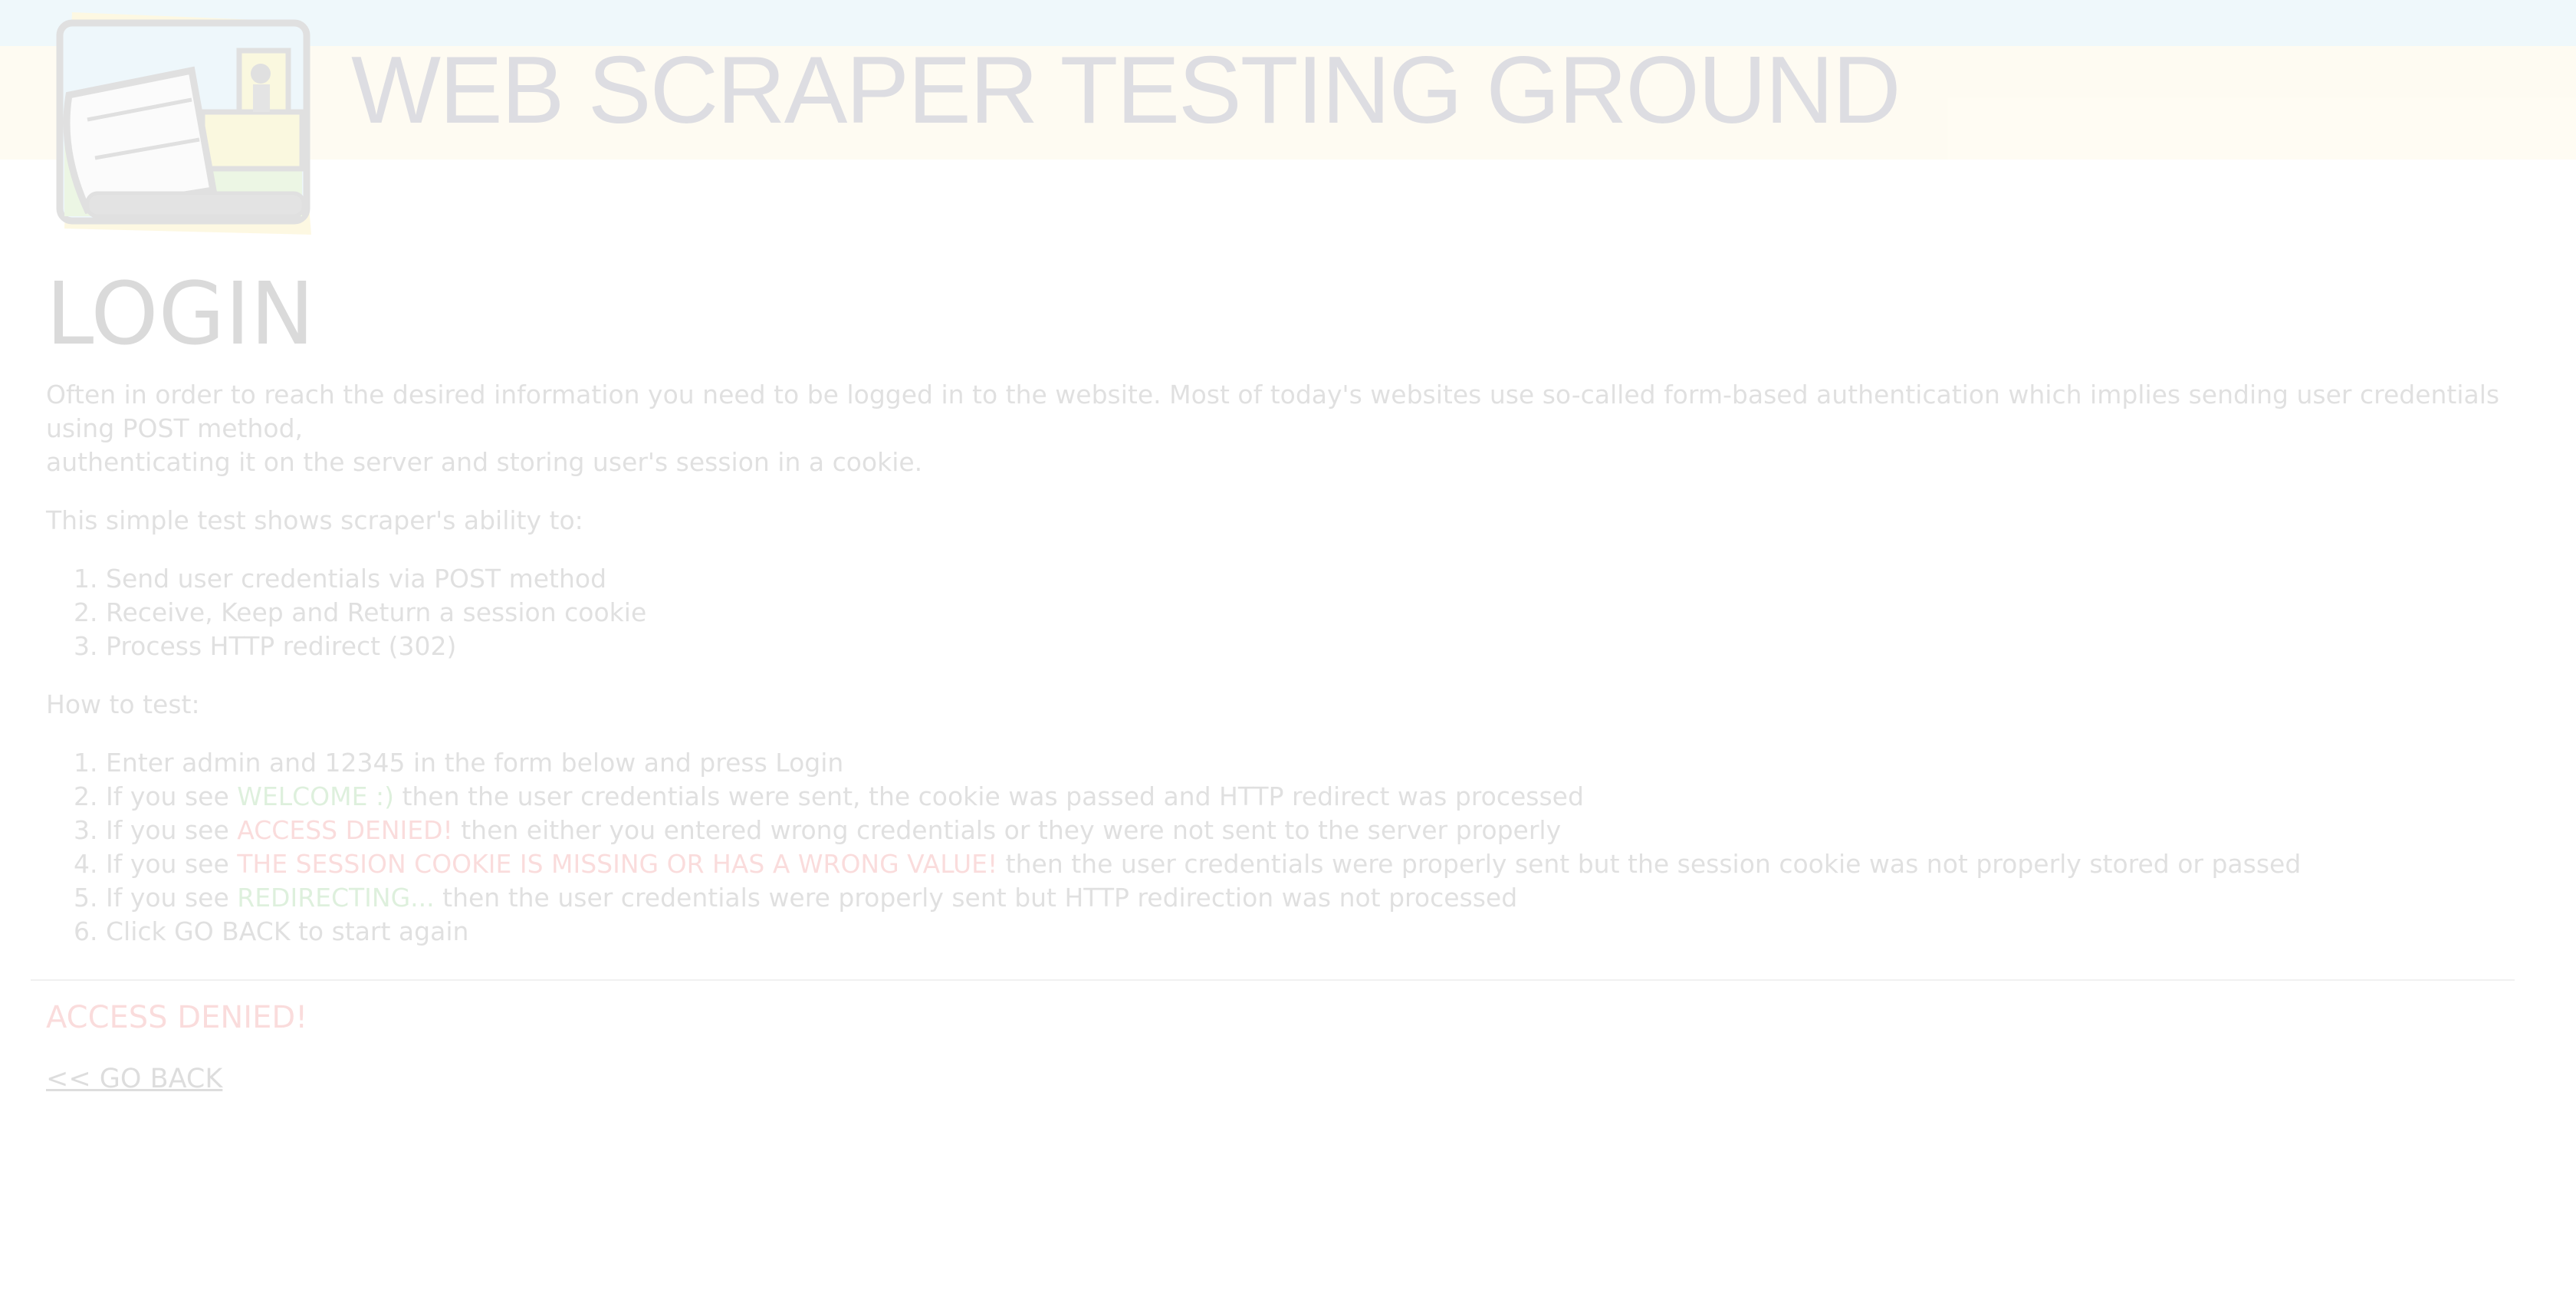 The image size is (2576, 1296). I want to click on divider, so click(1273, 980).